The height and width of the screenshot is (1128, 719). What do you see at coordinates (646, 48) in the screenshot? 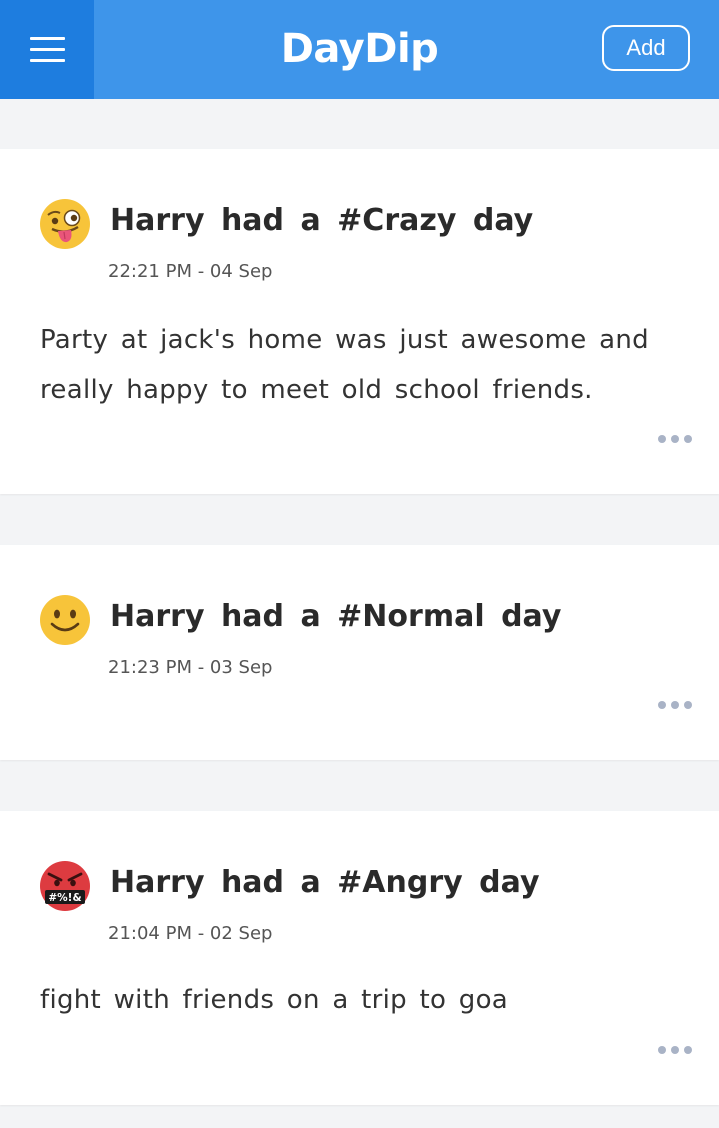
I see `add-button: Add` at bounding box center [646, 48].